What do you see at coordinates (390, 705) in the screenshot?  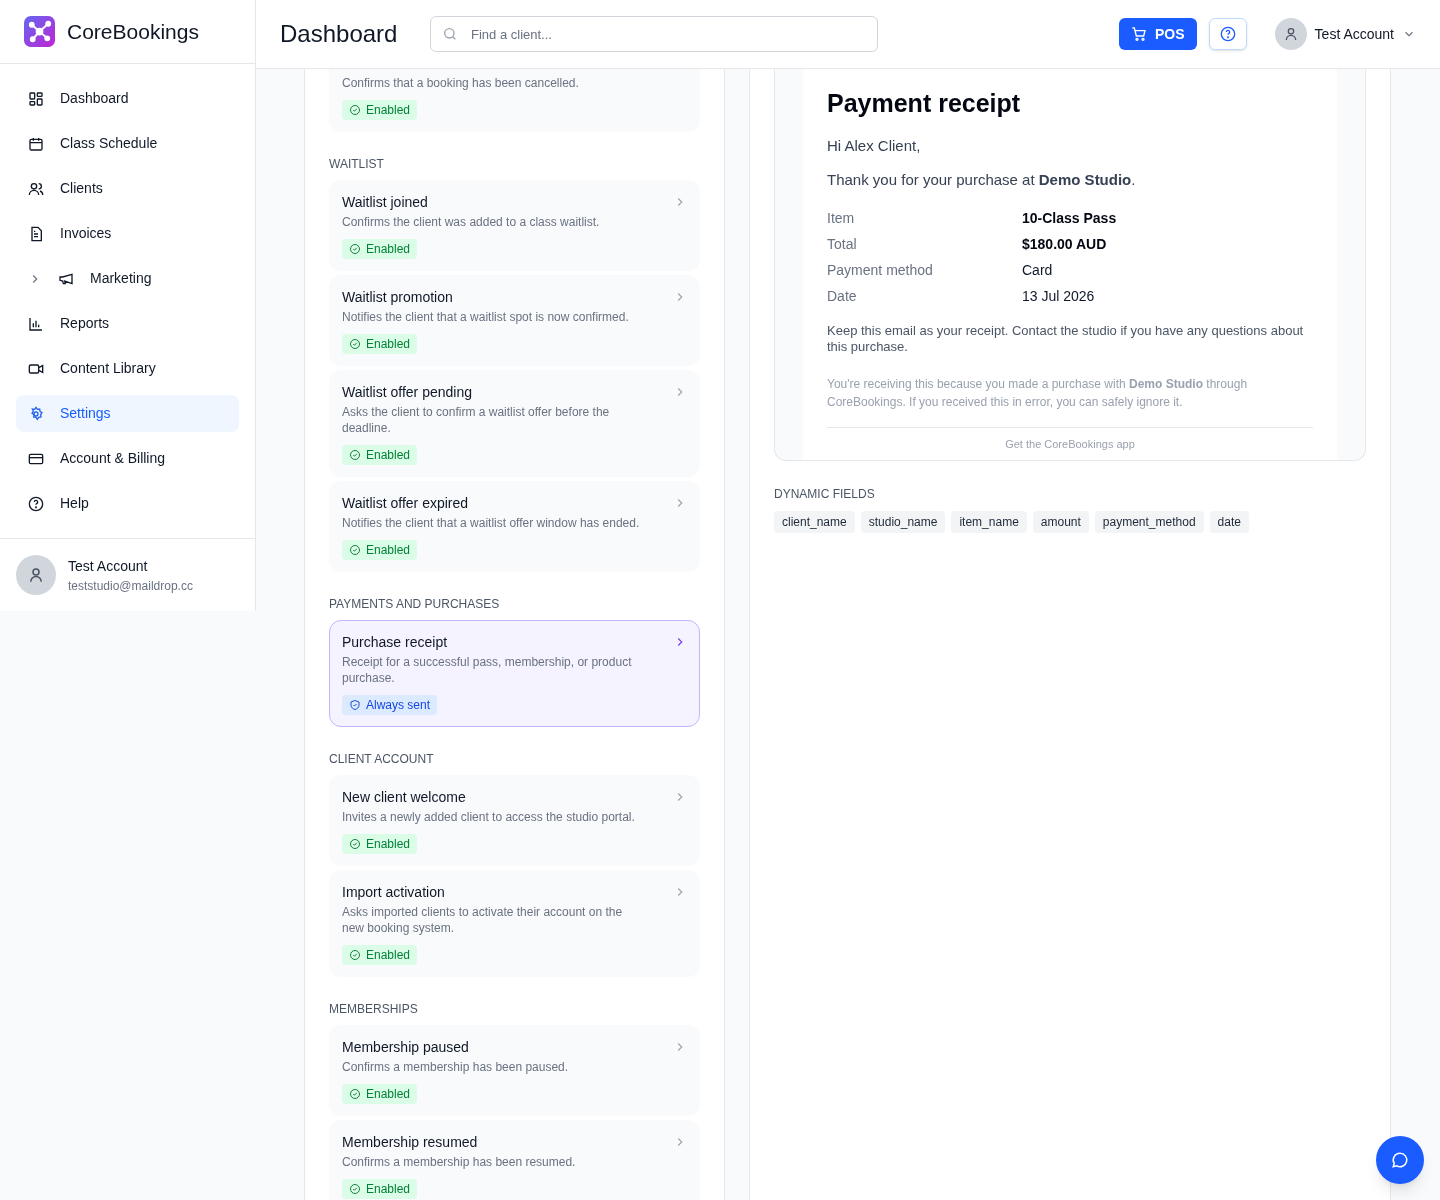 I see `status-badge: Always sent` at bounding box center [390, 705].